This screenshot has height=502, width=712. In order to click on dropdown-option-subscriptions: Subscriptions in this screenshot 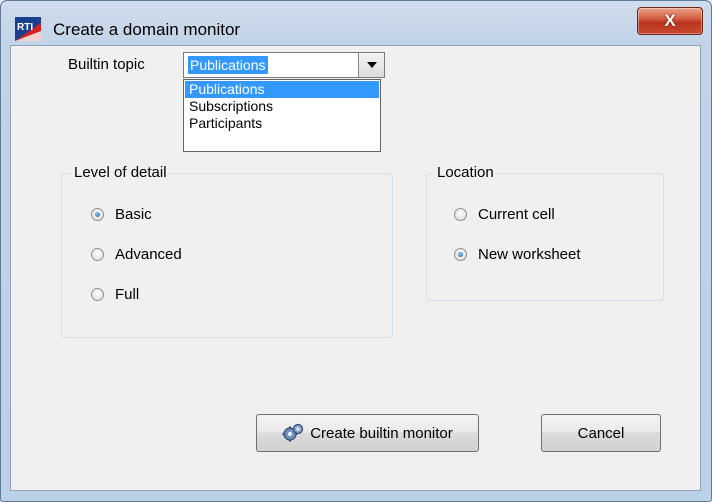, I will do `click(282, 106)`.